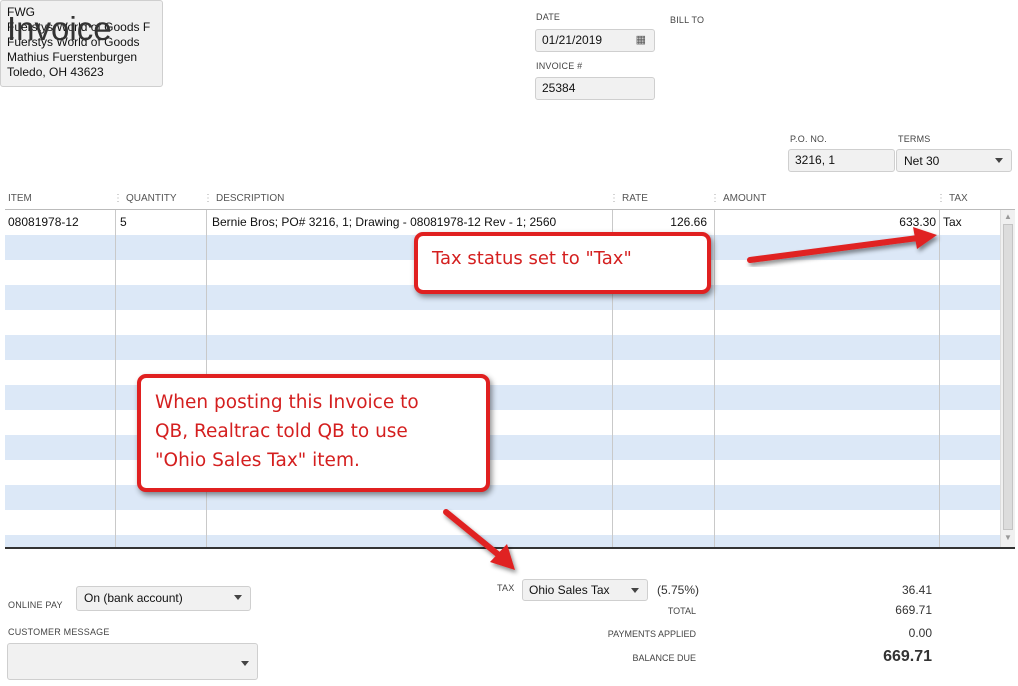 This screenshot has height=686, width=1018. I want to click on total-value: 669.71, so click(913, 610).